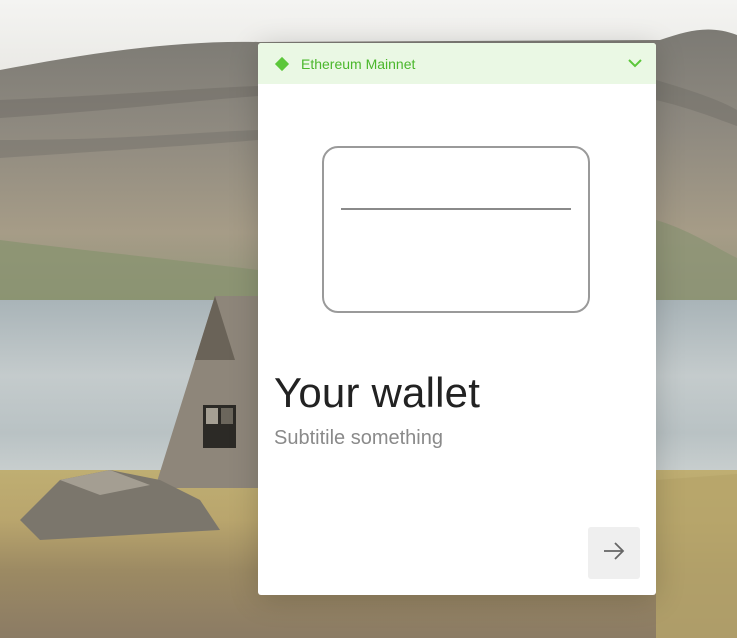 The width and height of the screenshot is (737, 638). Describe the element at coordinates (456, 229) in the screenshot. I see `wallet-card-illustration` at that location.